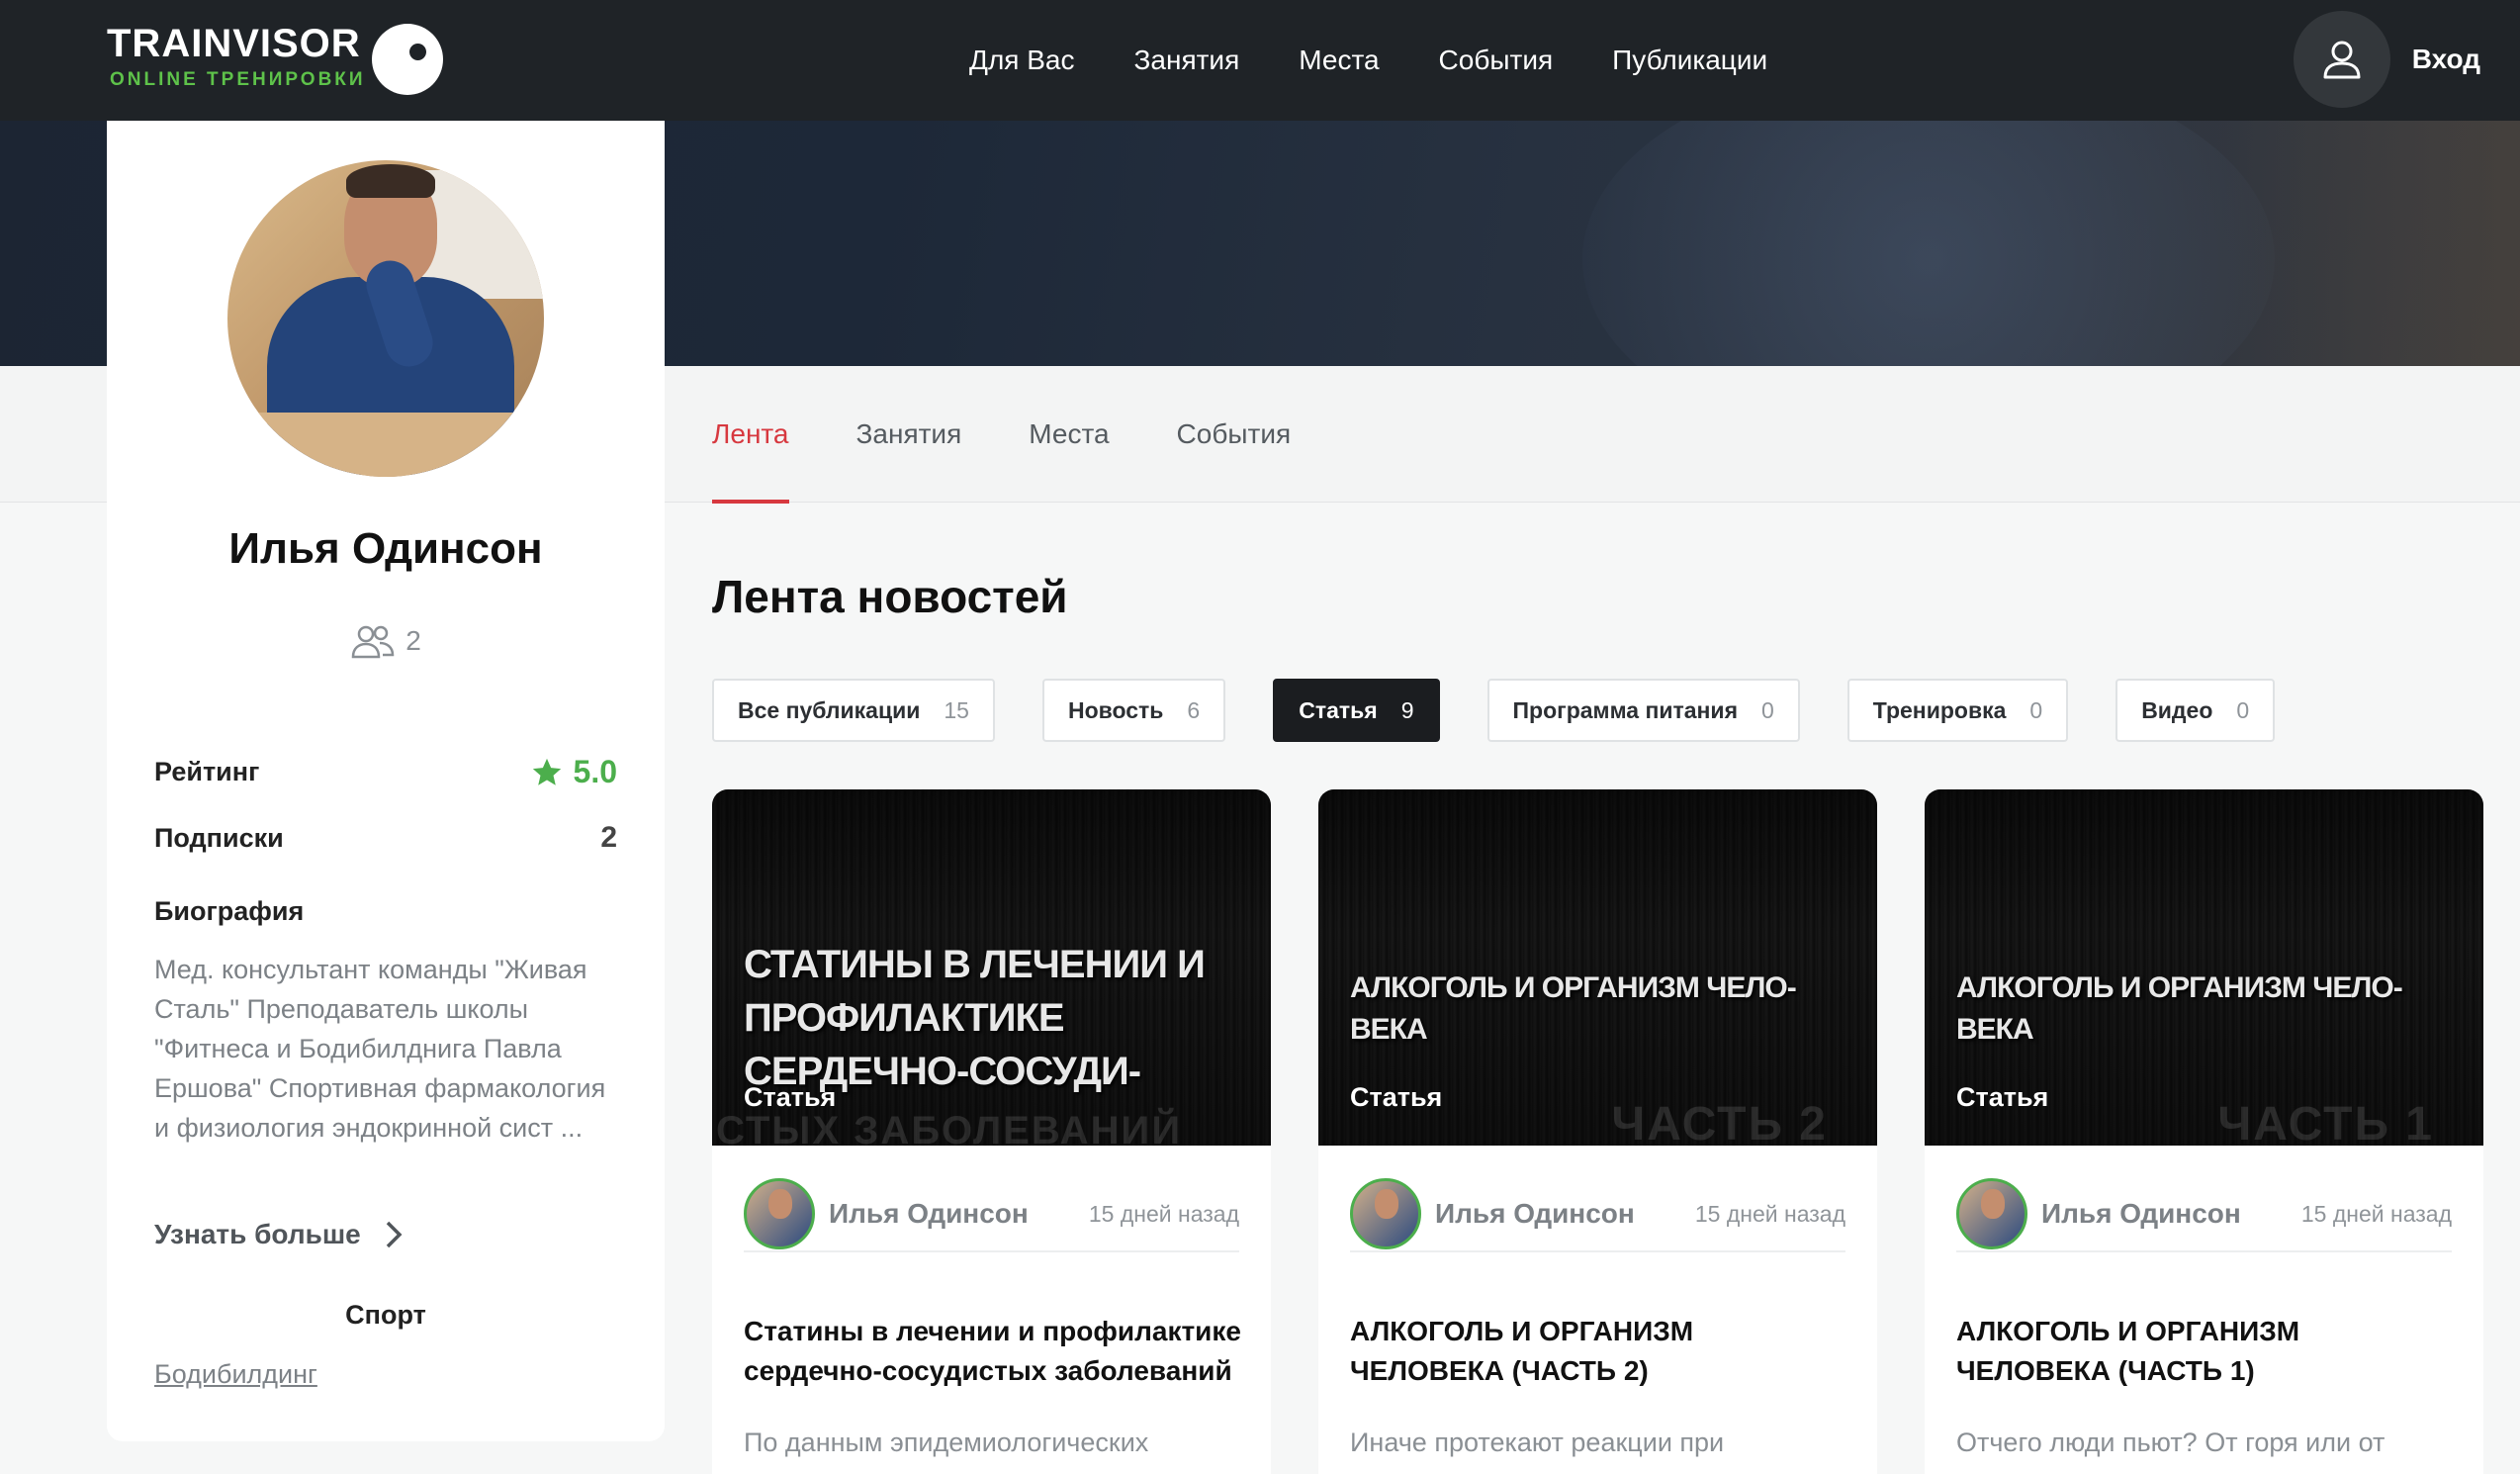 The image size is (2520, 1474). Describe the element at coordinates (1022, 60) in the screenshot. I see `nav-item-for-you: Для Вас` at that location.